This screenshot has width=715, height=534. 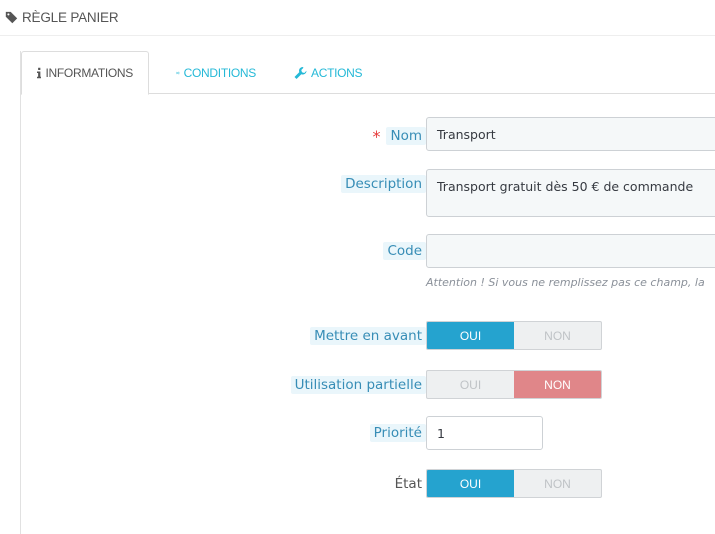 I want to click on tab-conditions: CONDITIONS, so click(x=216, y=72).